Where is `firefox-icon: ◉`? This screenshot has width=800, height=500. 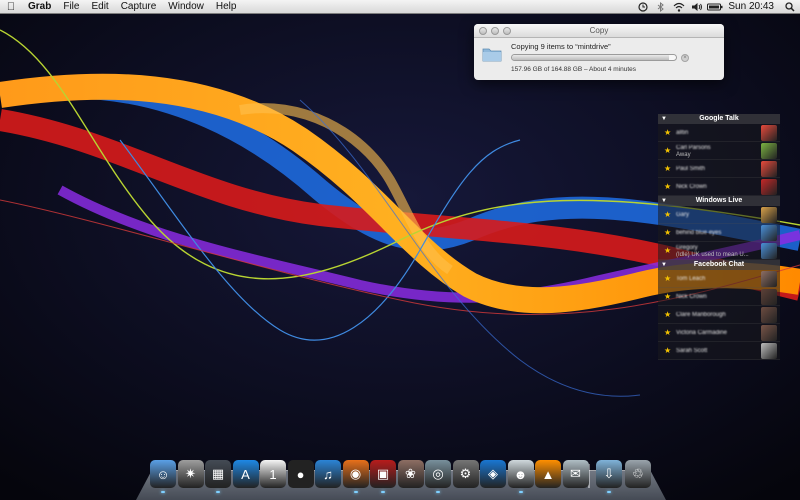
firefox-icon: ◉ is located at coordinates (355, 474).